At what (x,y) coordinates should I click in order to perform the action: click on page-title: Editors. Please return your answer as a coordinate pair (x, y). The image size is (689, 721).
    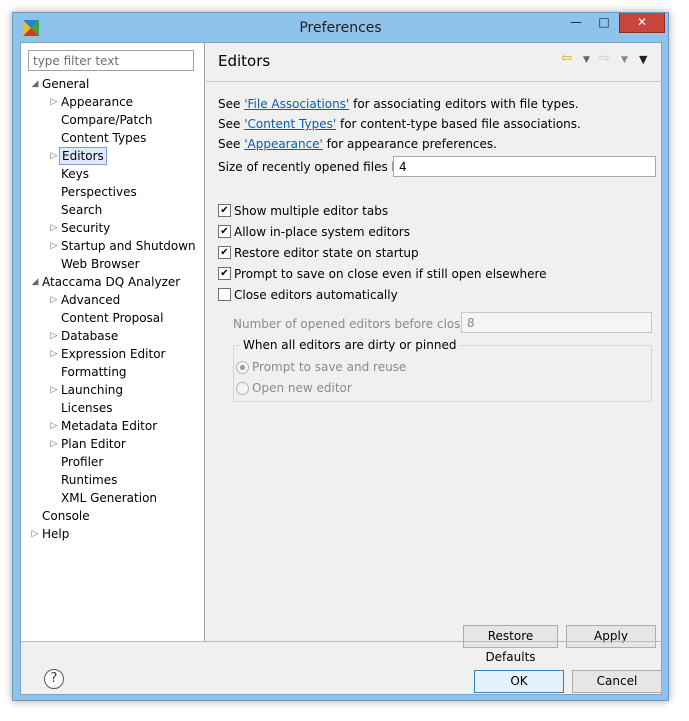
    Looking at the image, I should click on (244, 61).